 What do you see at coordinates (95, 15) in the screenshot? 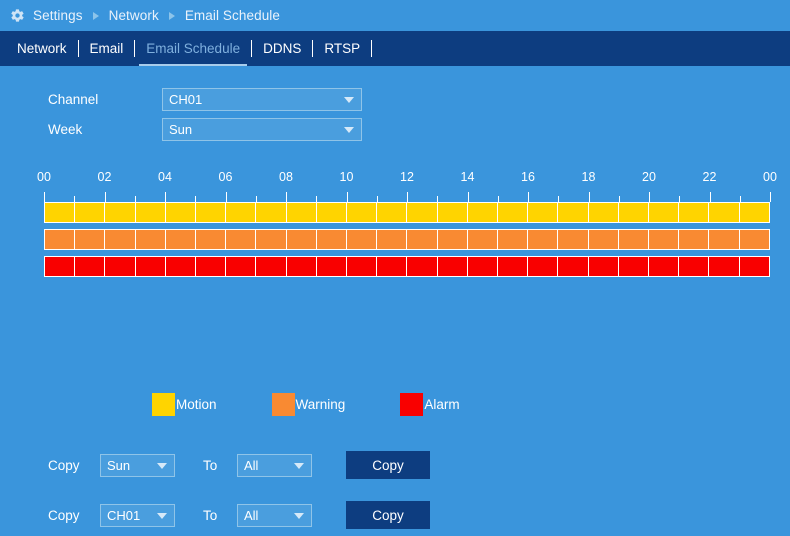
I see `chevron-right-icon` at bounding box center [95, 15].